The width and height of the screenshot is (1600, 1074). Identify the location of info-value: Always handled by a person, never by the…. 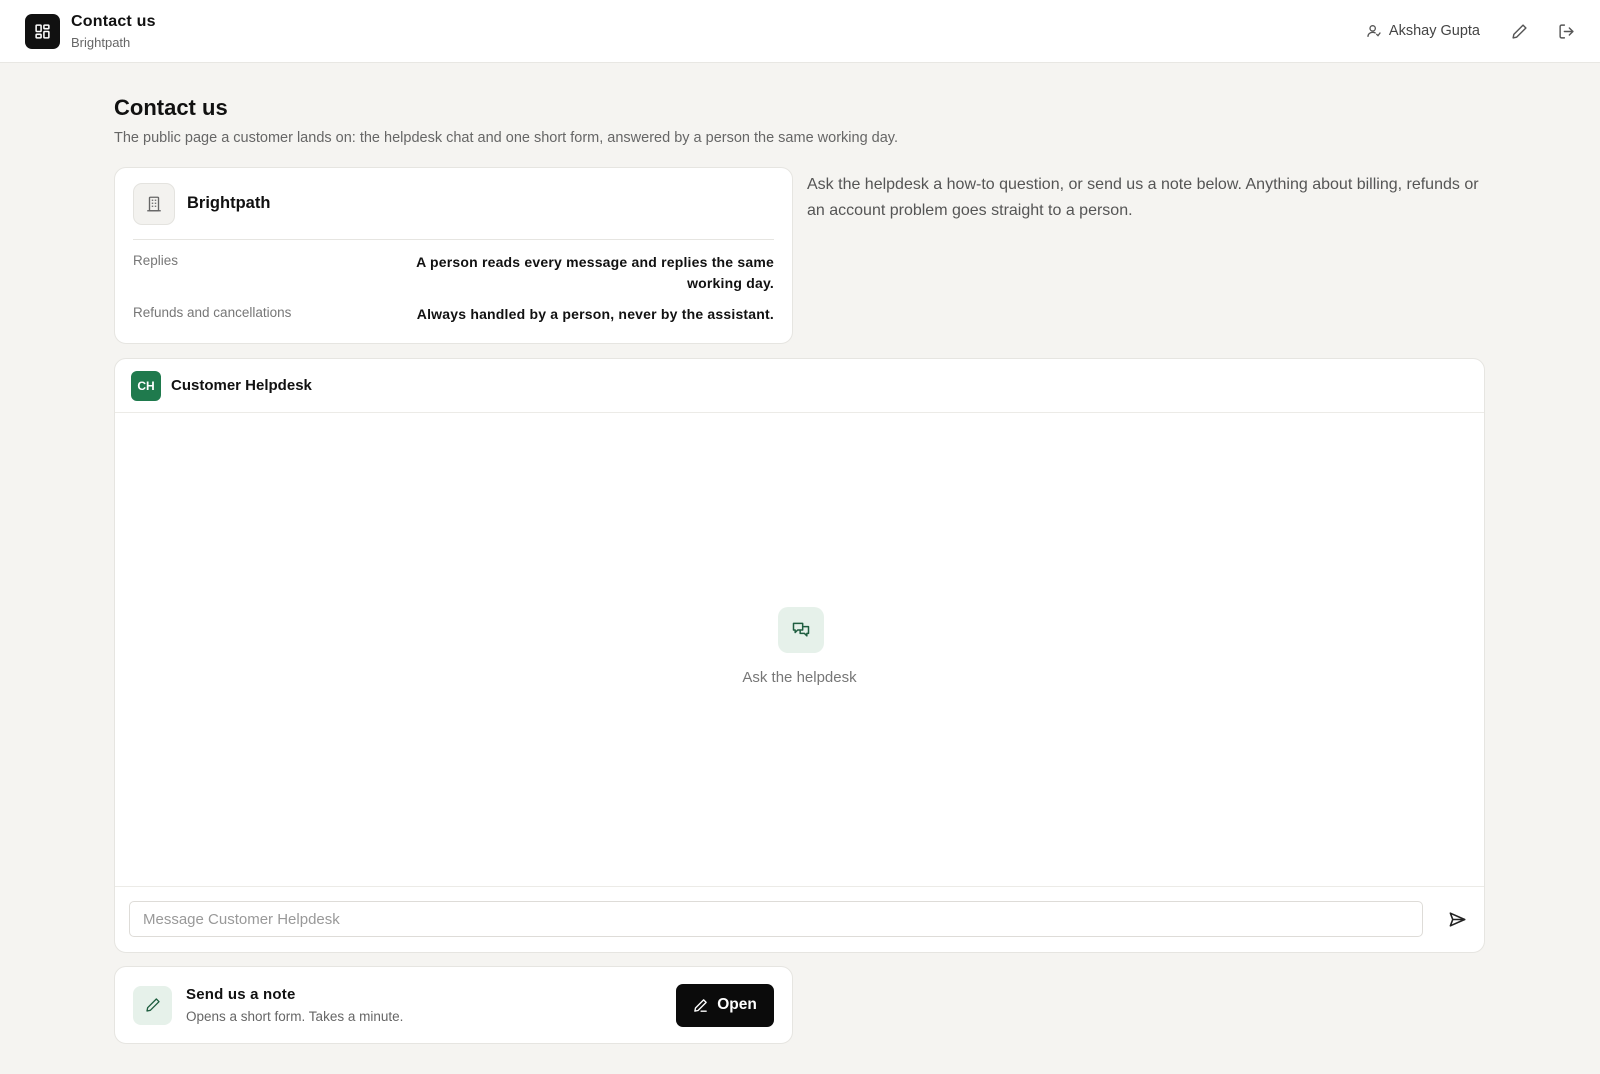
(595, 314).